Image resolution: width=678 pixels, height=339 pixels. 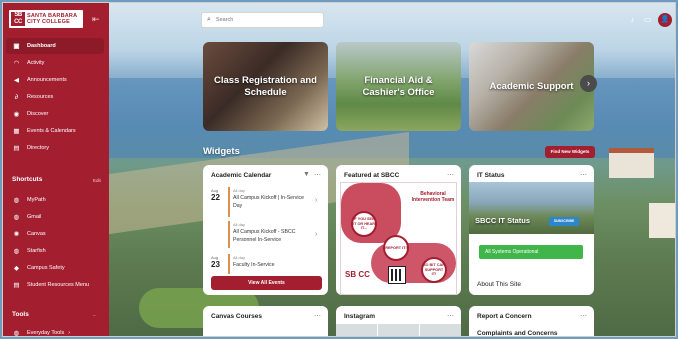 I want to click on compass-icon: ◉, so click(x=16, y=114).